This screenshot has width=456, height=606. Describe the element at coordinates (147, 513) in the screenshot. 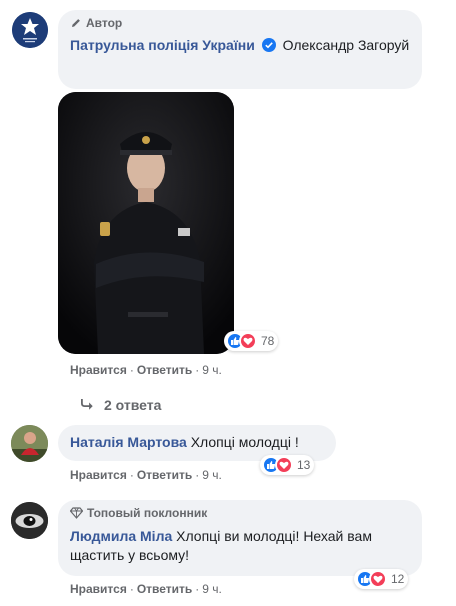

I see `top-fan-badge-label: Топовый поклонник` at that location.